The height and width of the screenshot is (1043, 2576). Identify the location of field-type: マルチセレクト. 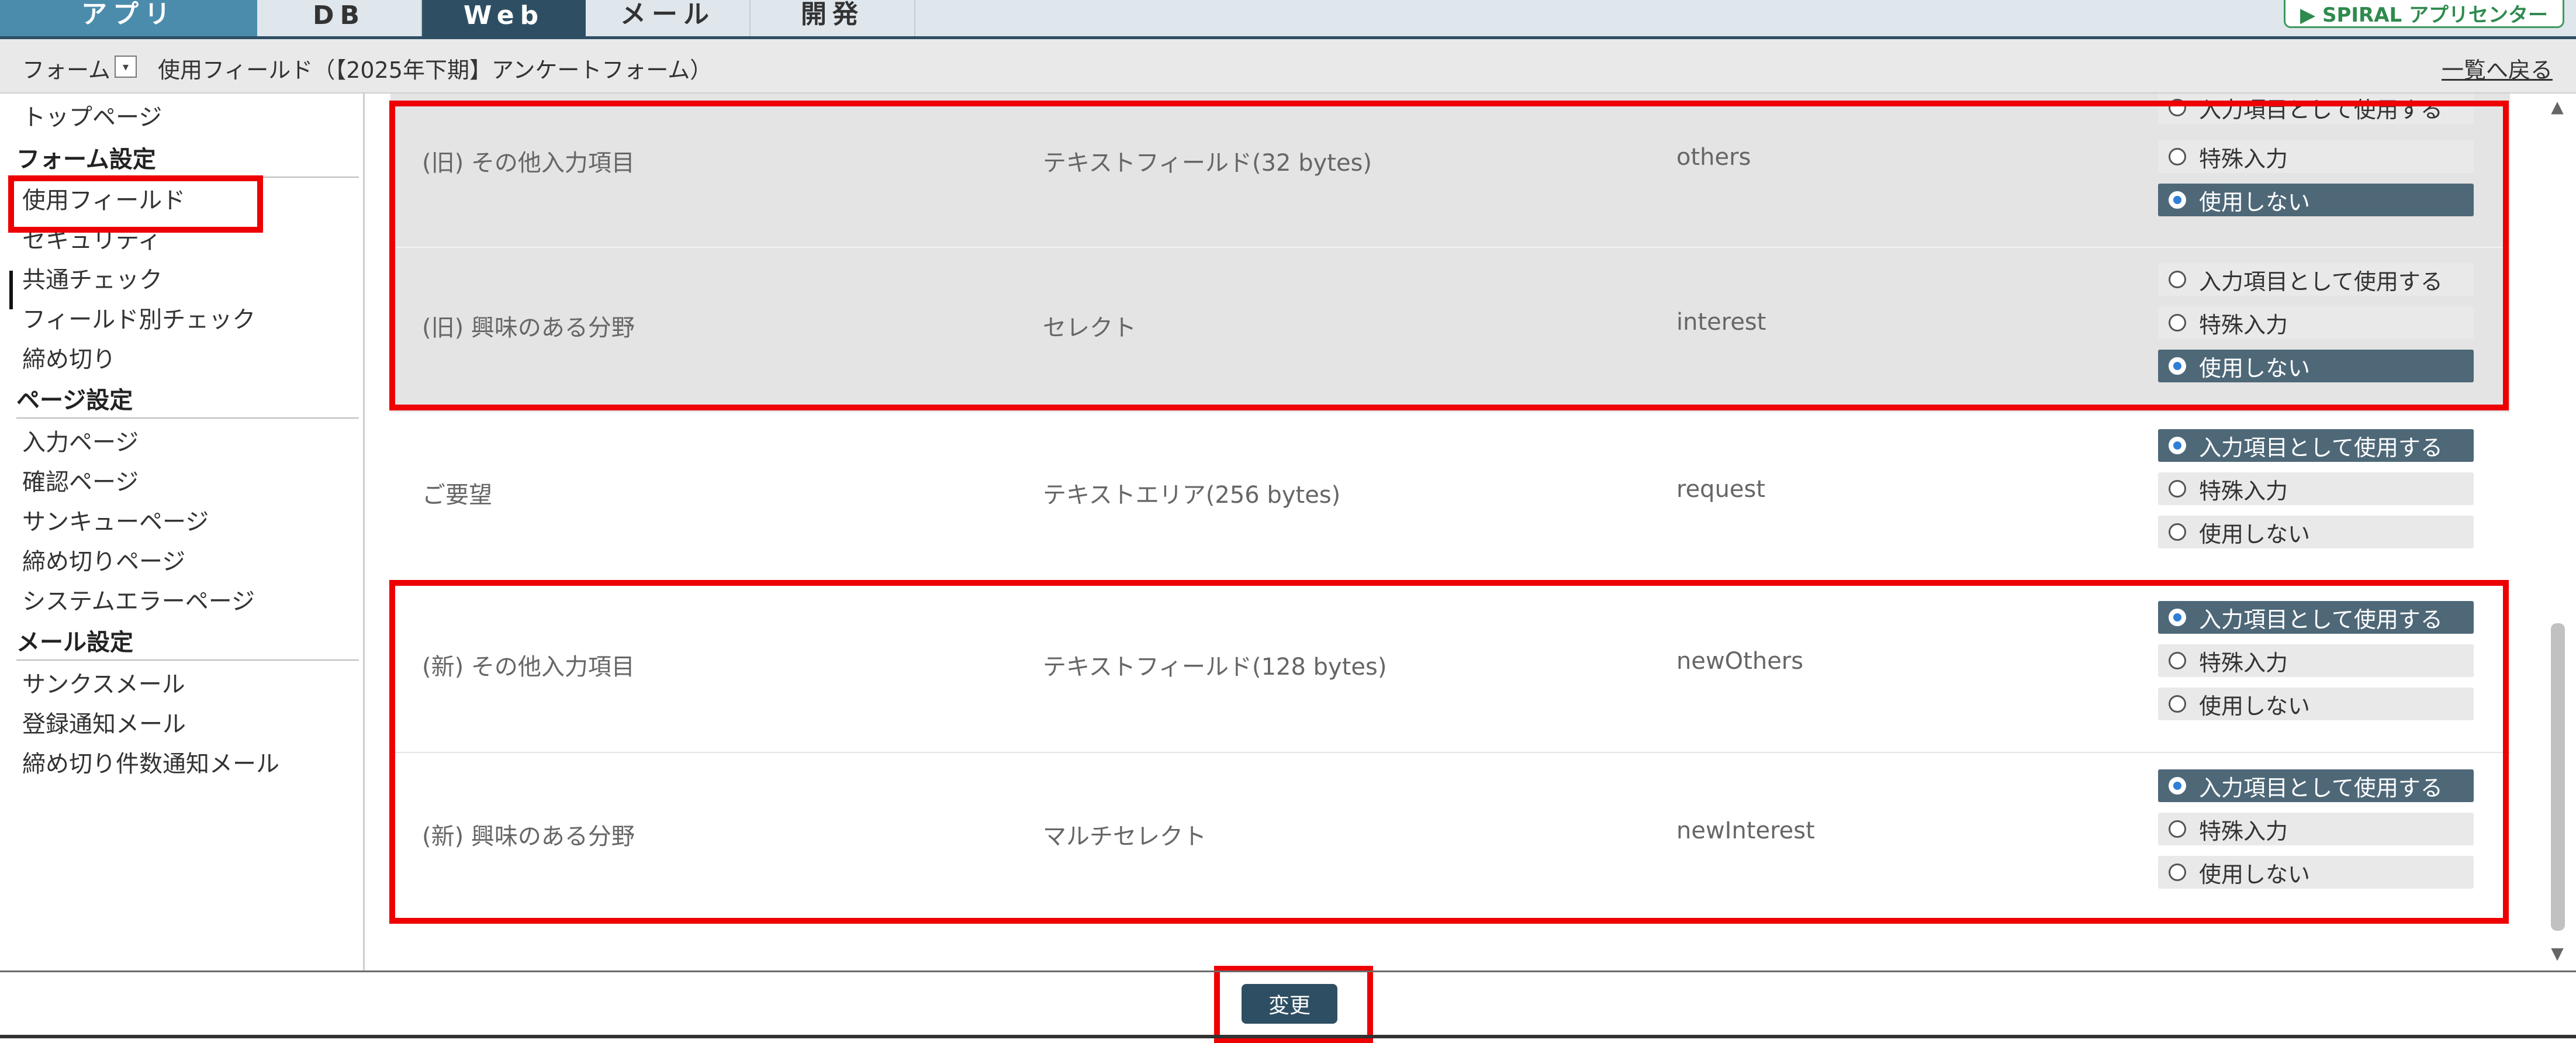
(1124, 836).